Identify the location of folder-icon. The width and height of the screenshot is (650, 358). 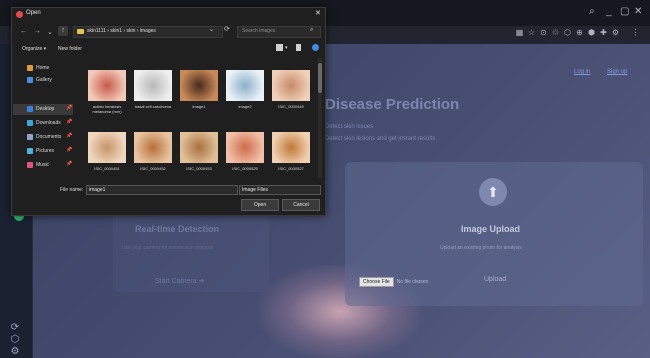
(80, 31).